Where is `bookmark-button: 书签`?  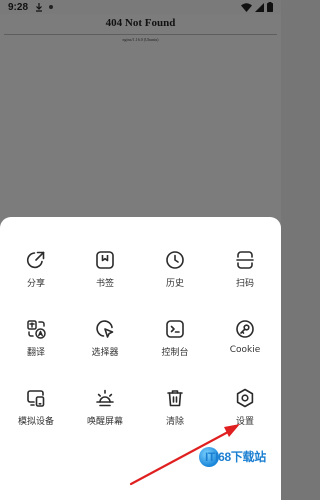
bookmark-button: 书签 is located at coordinates (105, 279).